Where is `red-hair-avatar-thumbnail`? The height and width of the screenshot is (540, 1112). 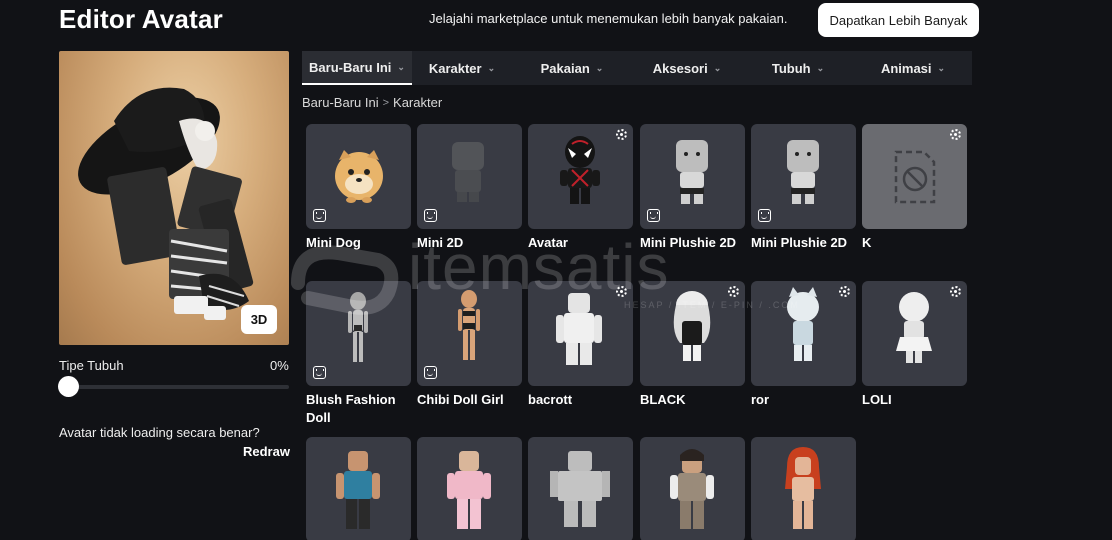 red-hair-avatar-thumbnail is located at coordinates (803, 488).